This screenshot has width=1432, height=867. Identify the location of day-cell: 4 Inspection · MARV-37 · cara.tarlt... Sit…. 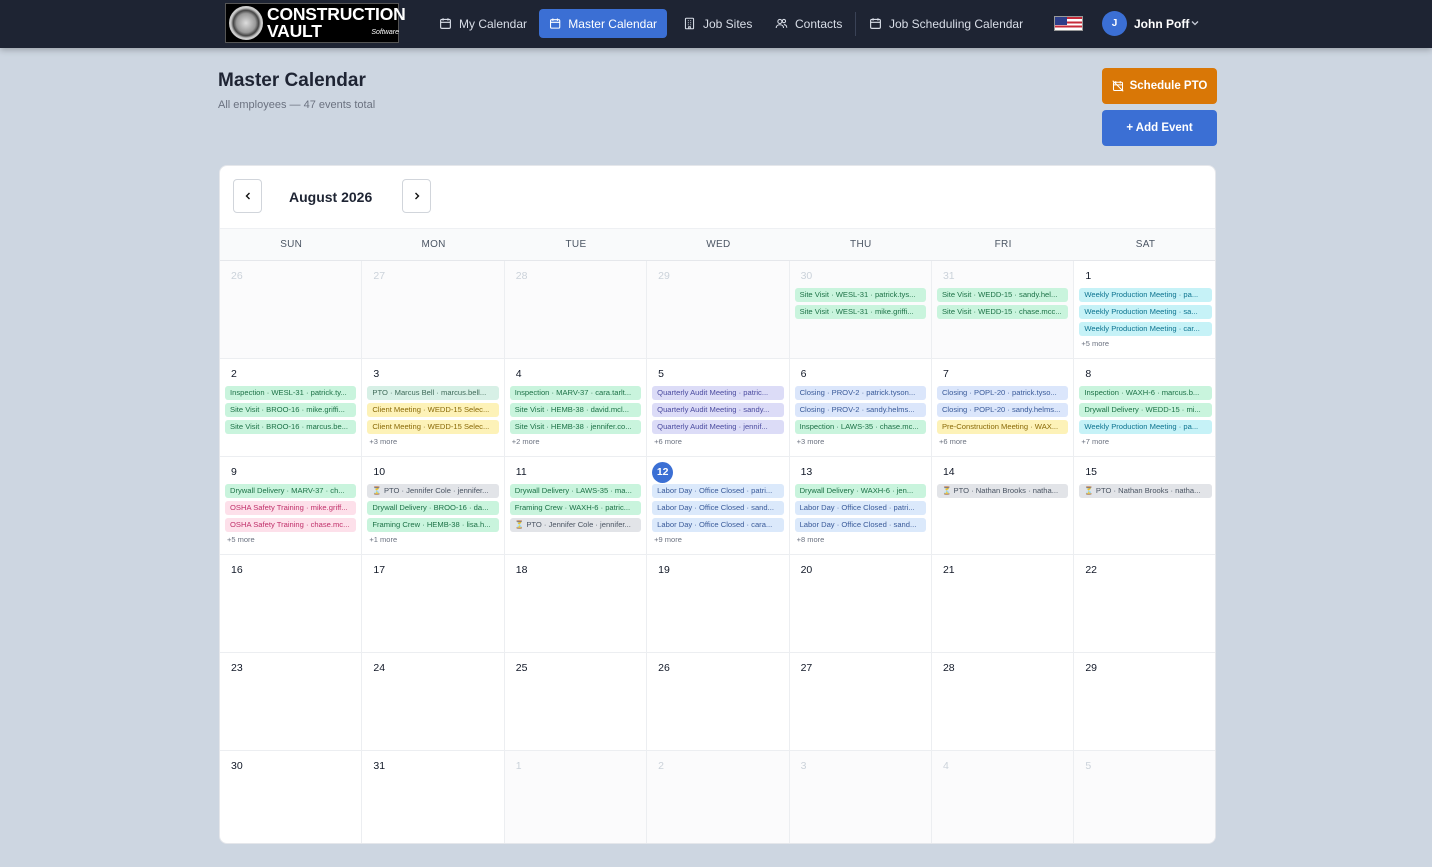
(576, 408).